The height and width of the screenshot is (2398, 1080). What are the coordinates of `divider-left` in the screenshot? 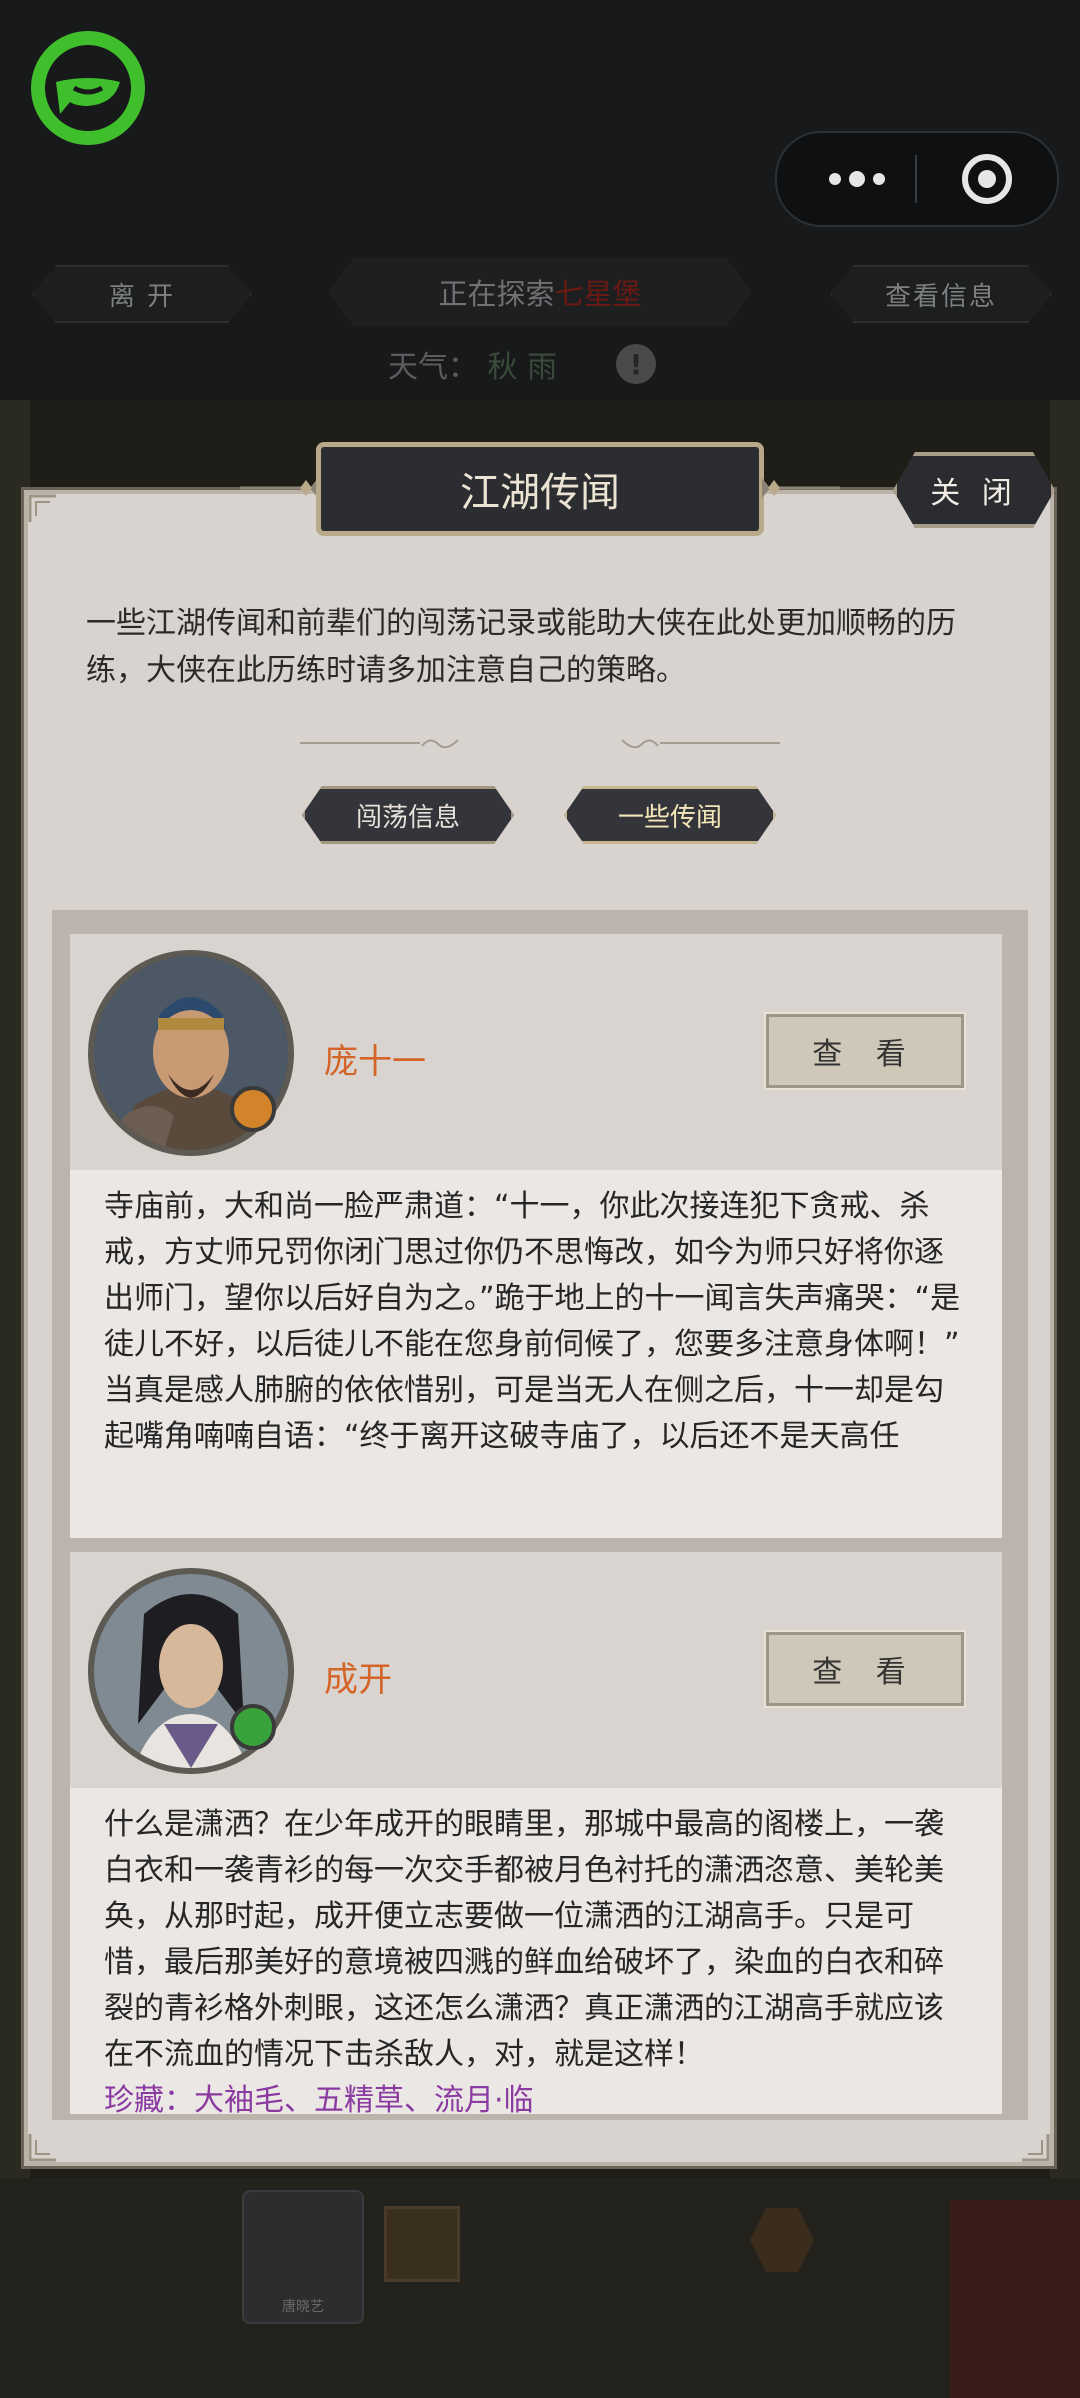 It's located at (360, 743).